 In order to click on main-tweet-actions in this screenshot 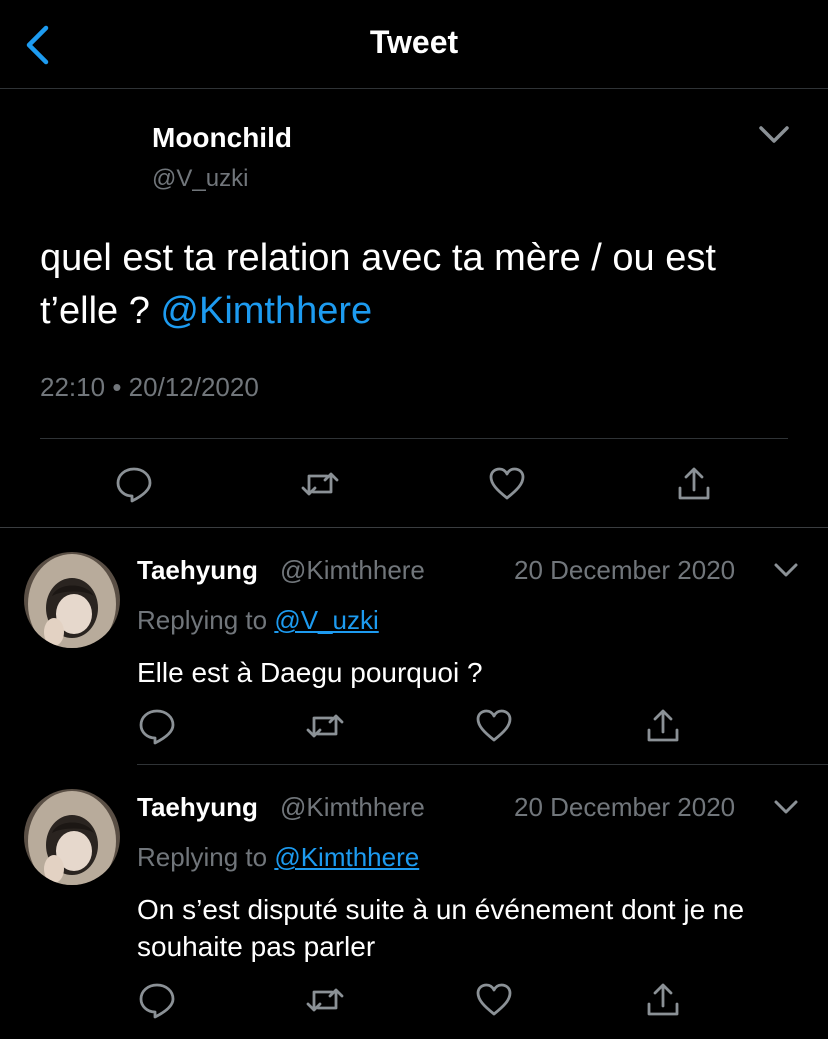, I will do `click(414, 485)`.